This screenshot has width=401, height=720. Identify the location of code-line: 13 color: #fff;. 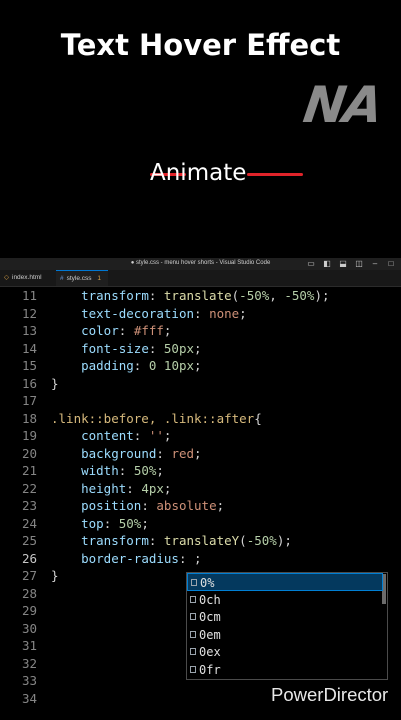
(200, 331).